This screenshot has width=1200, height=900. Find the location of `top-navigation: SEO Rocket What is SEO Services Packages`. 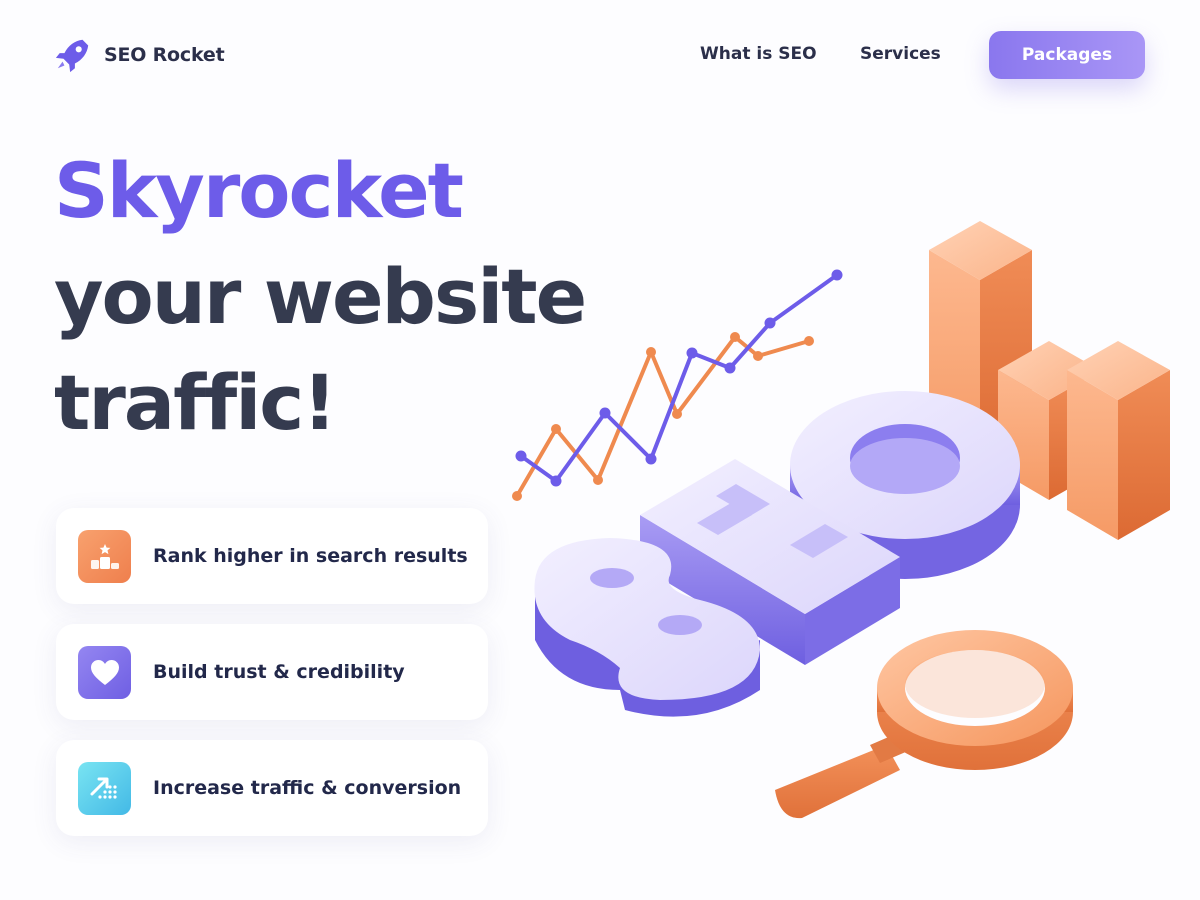

top-navigation: SEO Rocket What is SEO Services Packages is located at coordinates (600, 55).